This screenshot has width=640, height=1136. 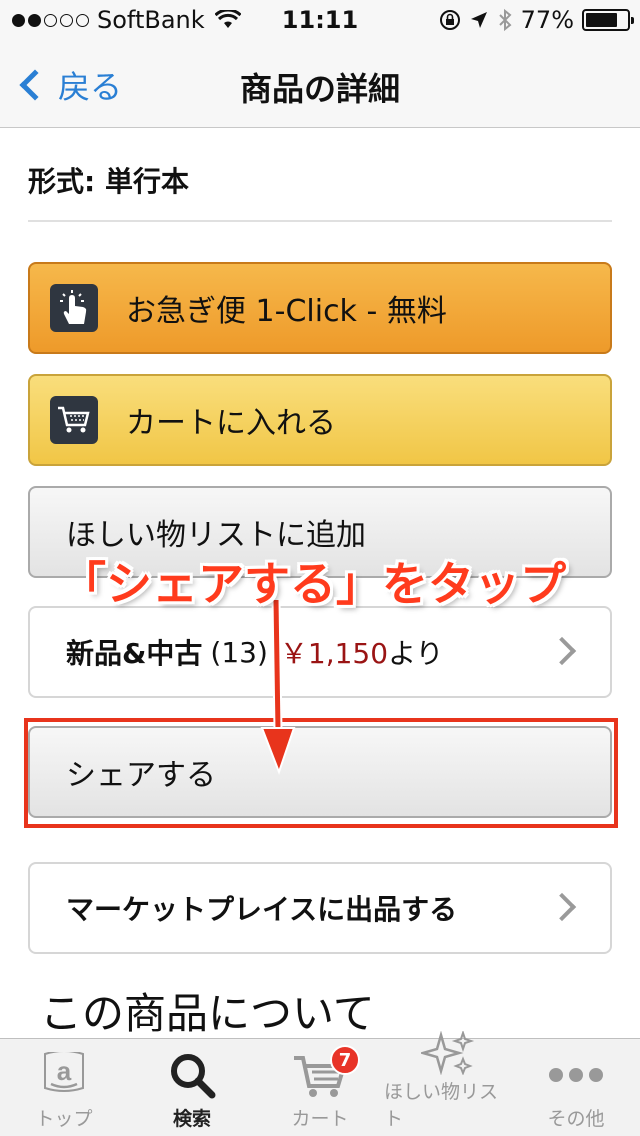 I want to click on tab-search: 検索, so click(x=192, y=1087).